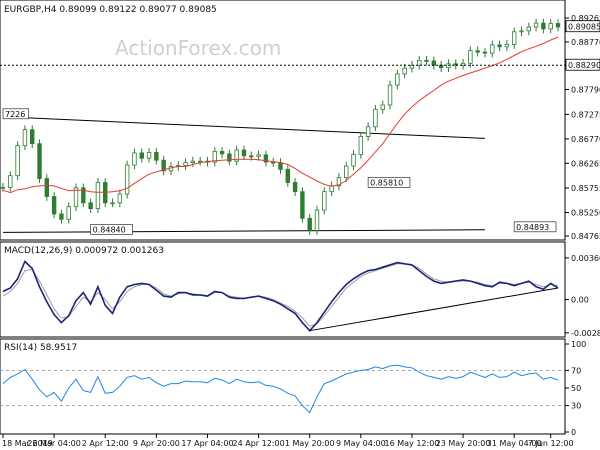  I want to click on price-annotation-label: 0.84840, so click(109, 229).